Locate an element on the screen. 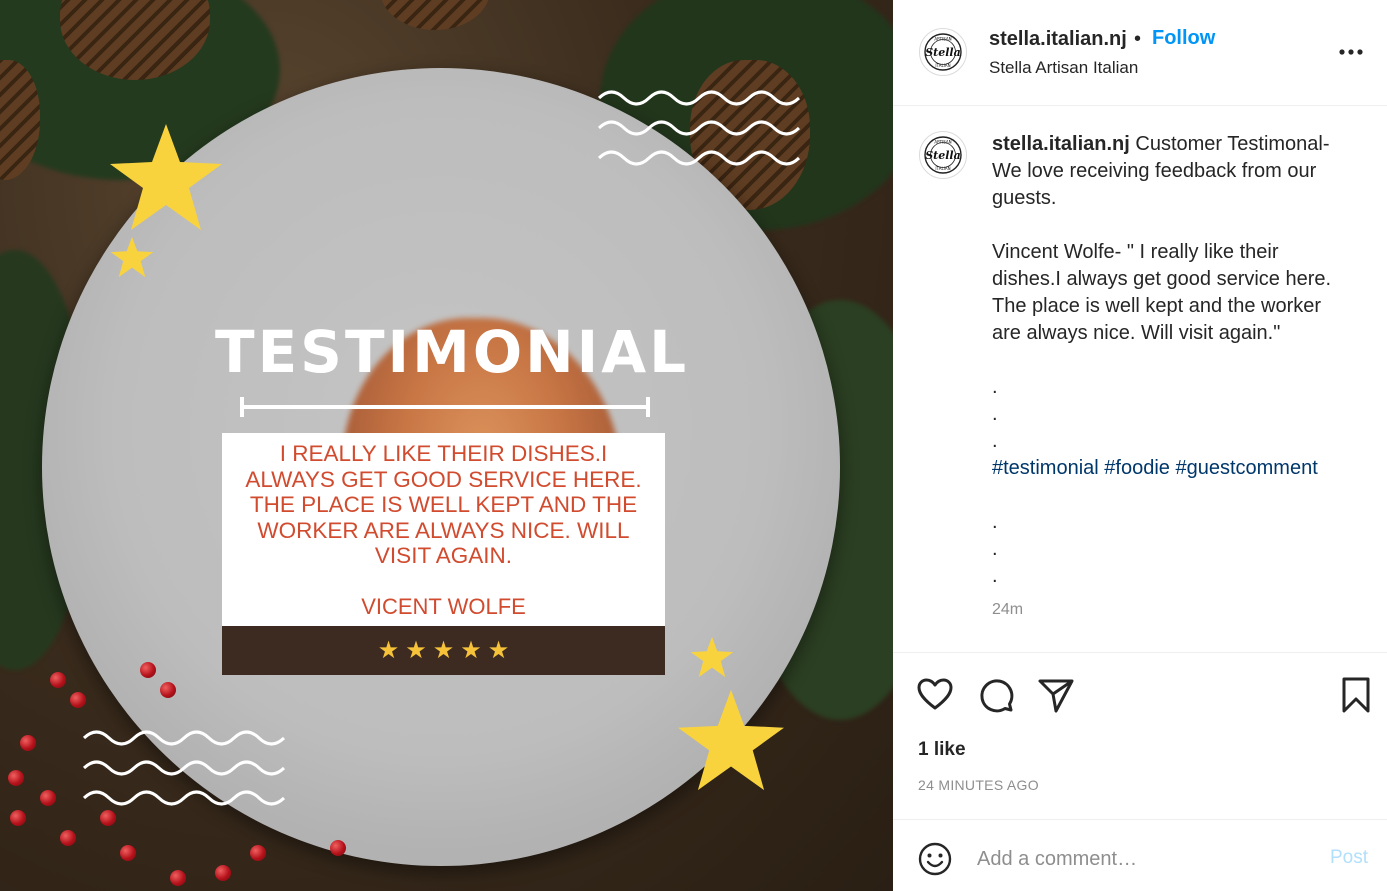 This screenshot has width=1387, height=891. hashtag-link: #foodie is located at coordinates (1137, 468).